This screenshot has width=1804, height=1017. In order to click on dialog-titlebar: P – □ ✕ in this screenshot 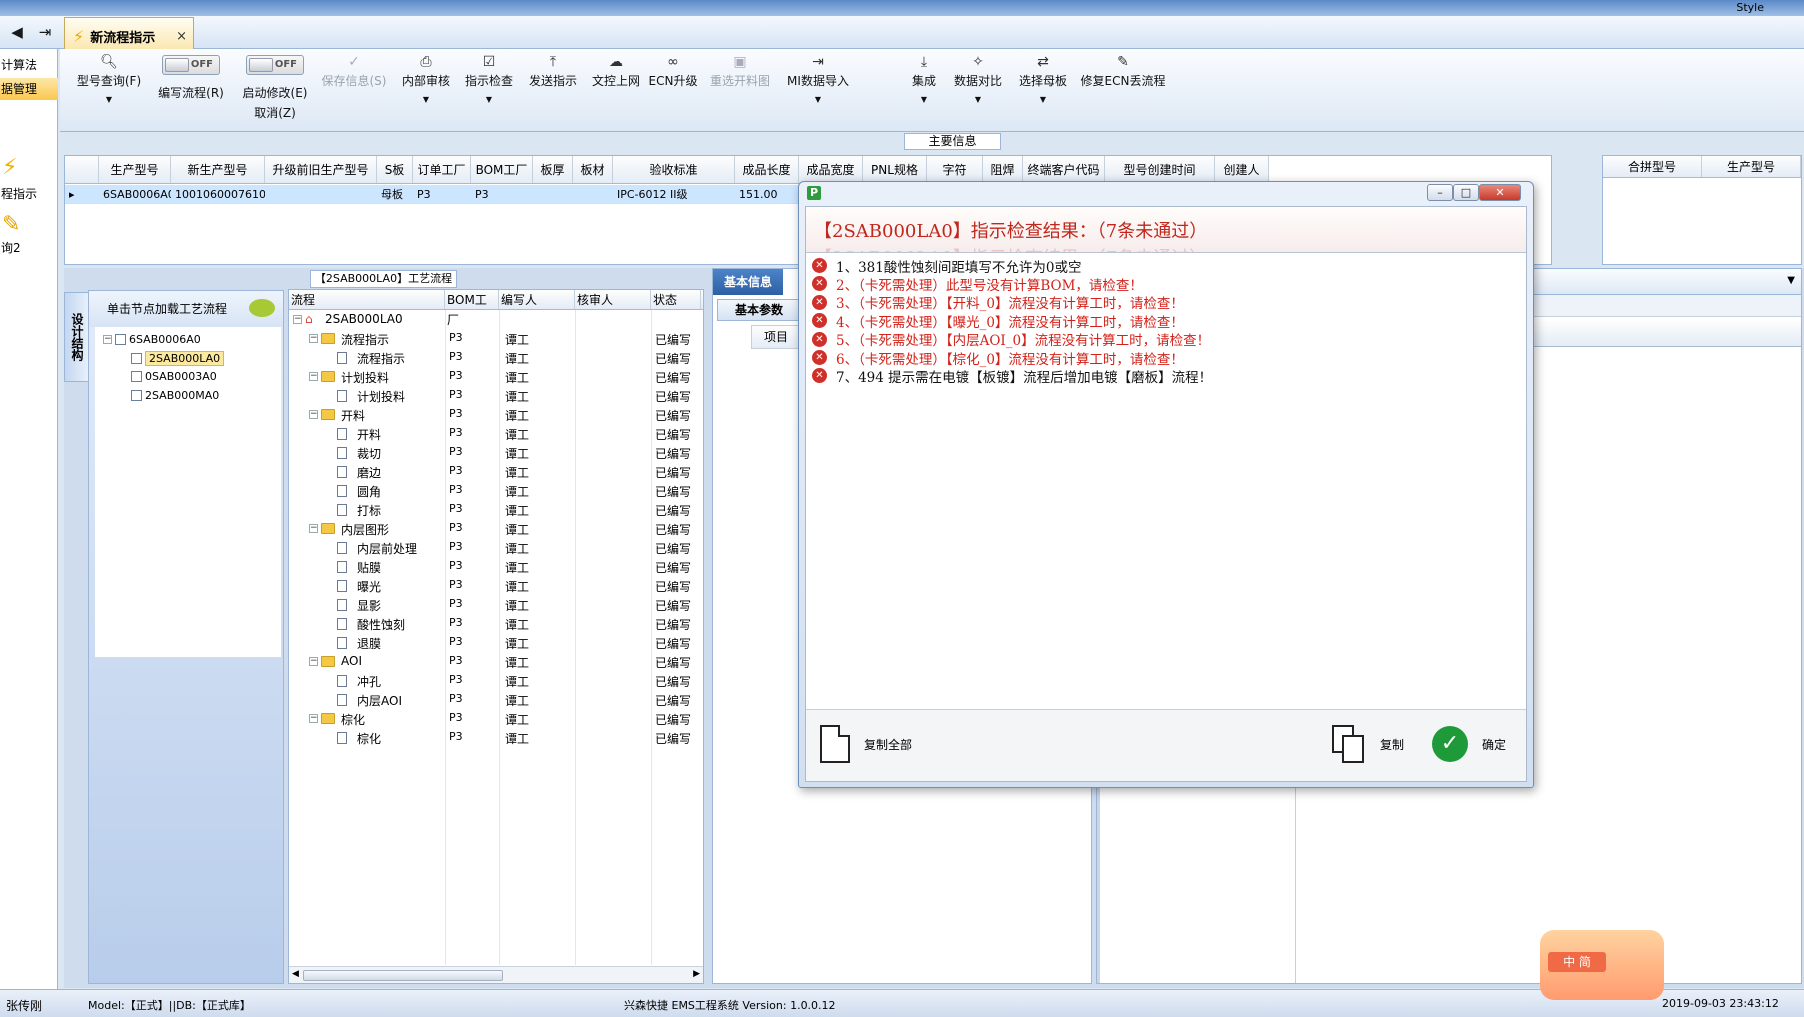, I will do `click(1166, 193)`.